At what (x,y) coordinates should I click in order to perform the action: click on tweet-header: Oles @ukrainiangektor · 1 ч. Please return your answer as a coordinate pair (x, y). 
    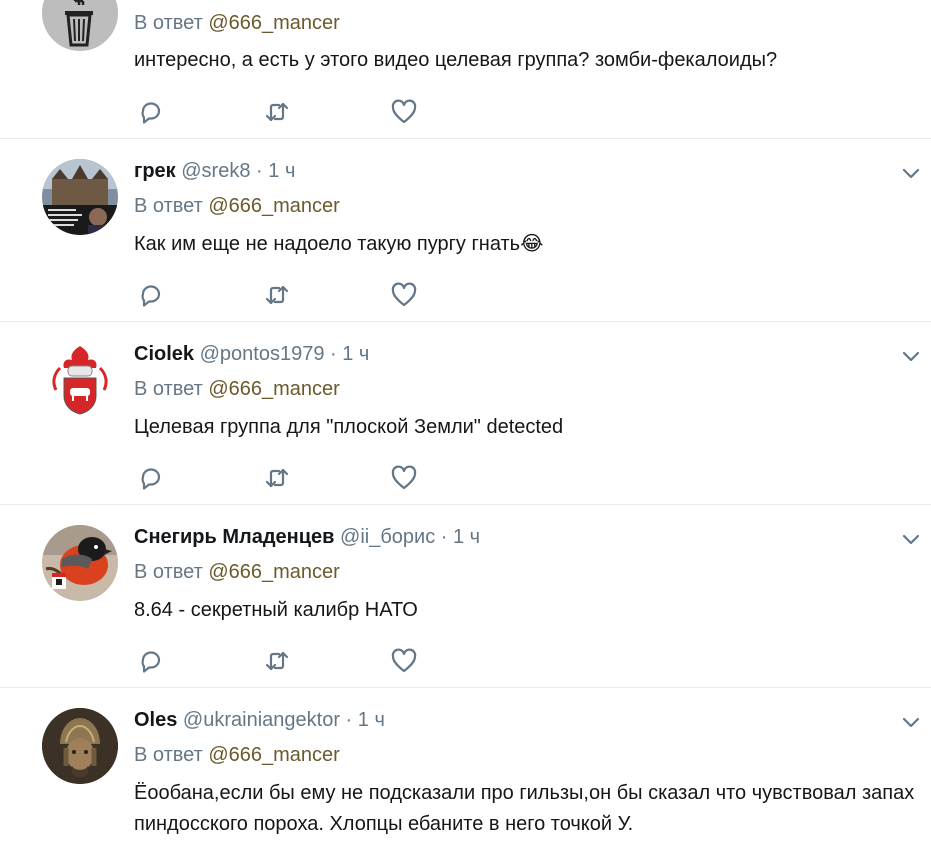
    Looking at the image, I should click on (259, 720).